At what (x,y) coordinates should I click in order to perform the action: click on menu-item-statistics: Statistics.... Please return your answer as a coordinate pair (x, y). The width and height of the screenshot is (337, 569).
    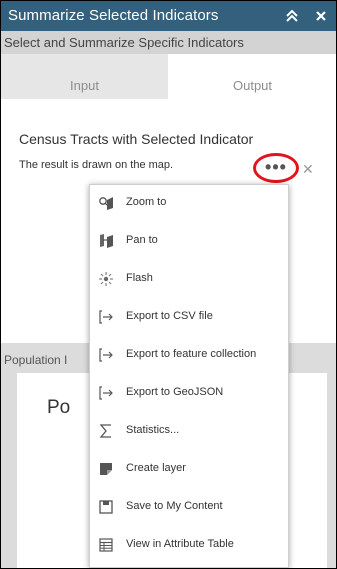
    Looking at the image, I should click on (189, 432).